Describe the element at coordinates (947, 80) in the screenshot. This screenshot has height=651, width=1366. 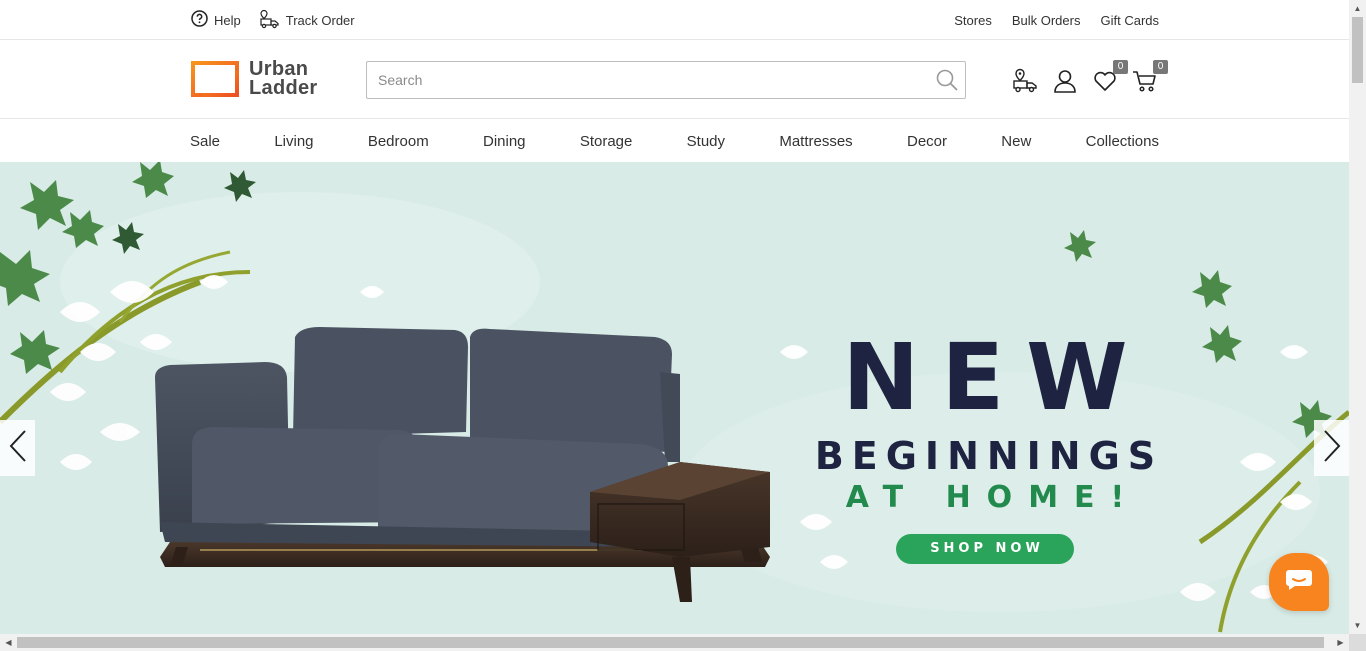
I see `search-icon` at that location.